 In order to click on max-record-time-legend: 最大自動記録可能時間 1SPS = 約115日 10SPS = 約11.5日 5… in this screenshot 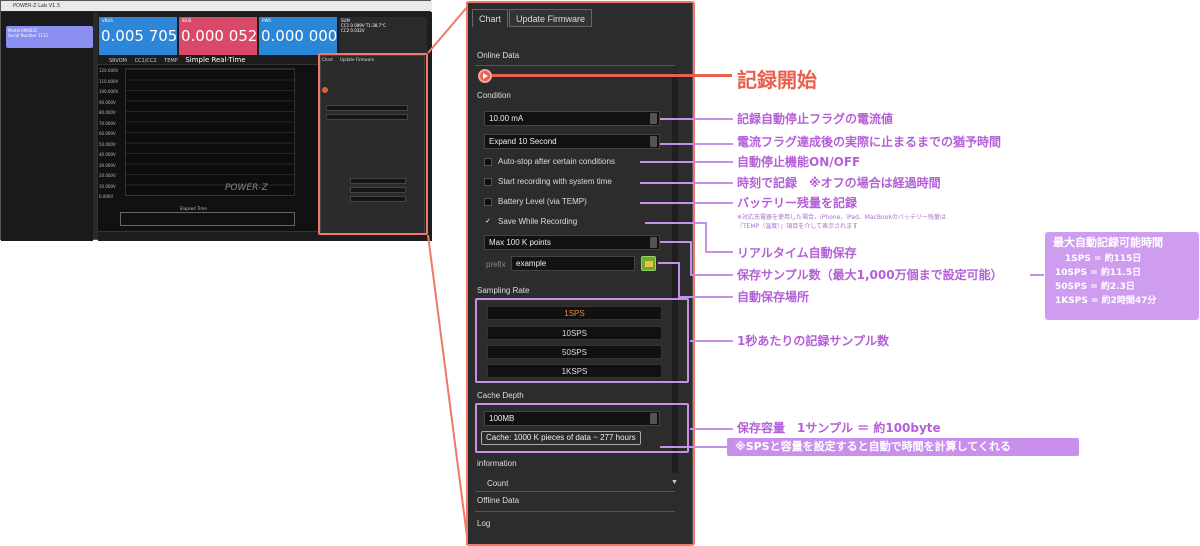, I will do `click(1122, 276)`.